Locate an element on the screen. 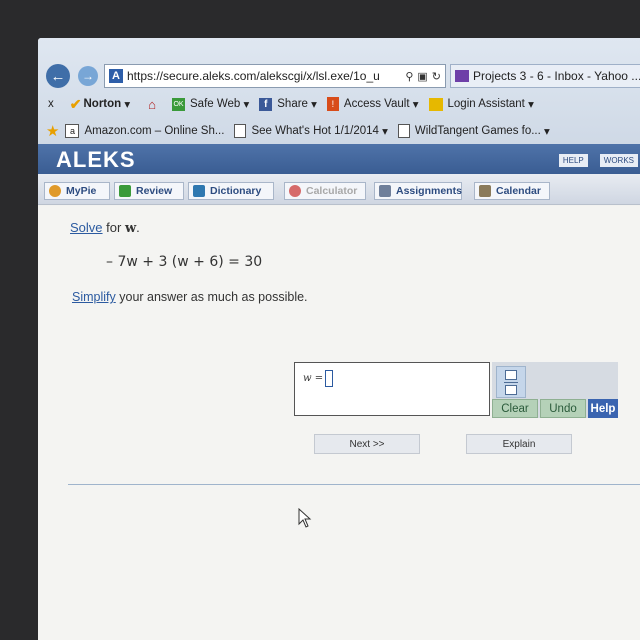  amazon-icon: a is located at coordinates (72, 131).